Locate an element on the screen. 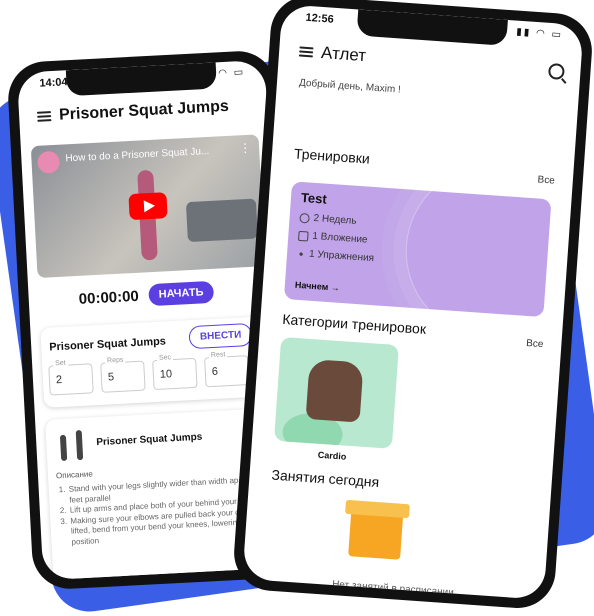 Image resolution: width=594 pixels, height=616 pixels. couch-image is located at coordinates (221, 220).